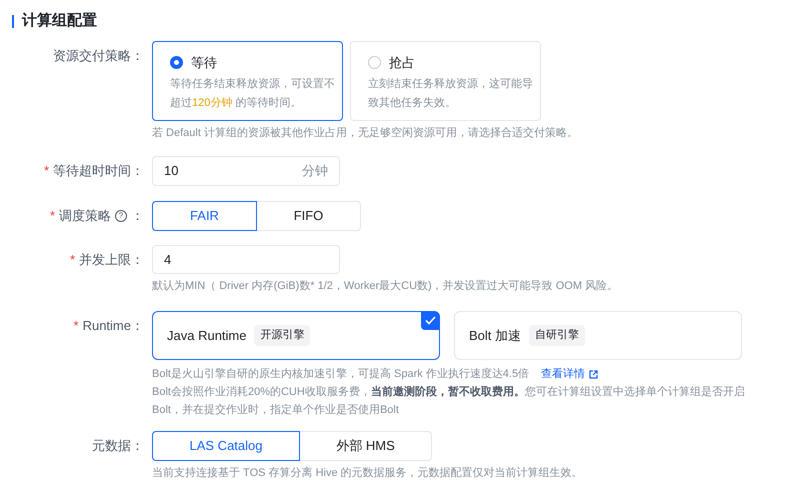 This screenshot has height=487, width=800. What do you see at coordinates (598, 335) in the screenshot?
I see `runtime-card: Bolt 加速 自研引擎` at bounding box center [598, 335].